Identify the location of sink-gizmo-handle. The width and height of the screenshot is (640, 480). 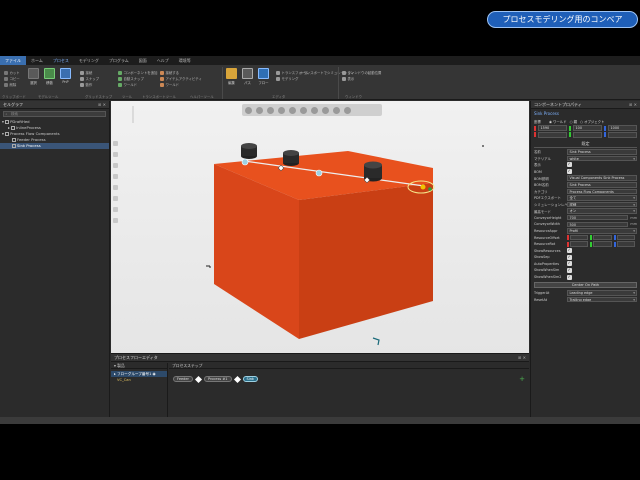
(430, 189).